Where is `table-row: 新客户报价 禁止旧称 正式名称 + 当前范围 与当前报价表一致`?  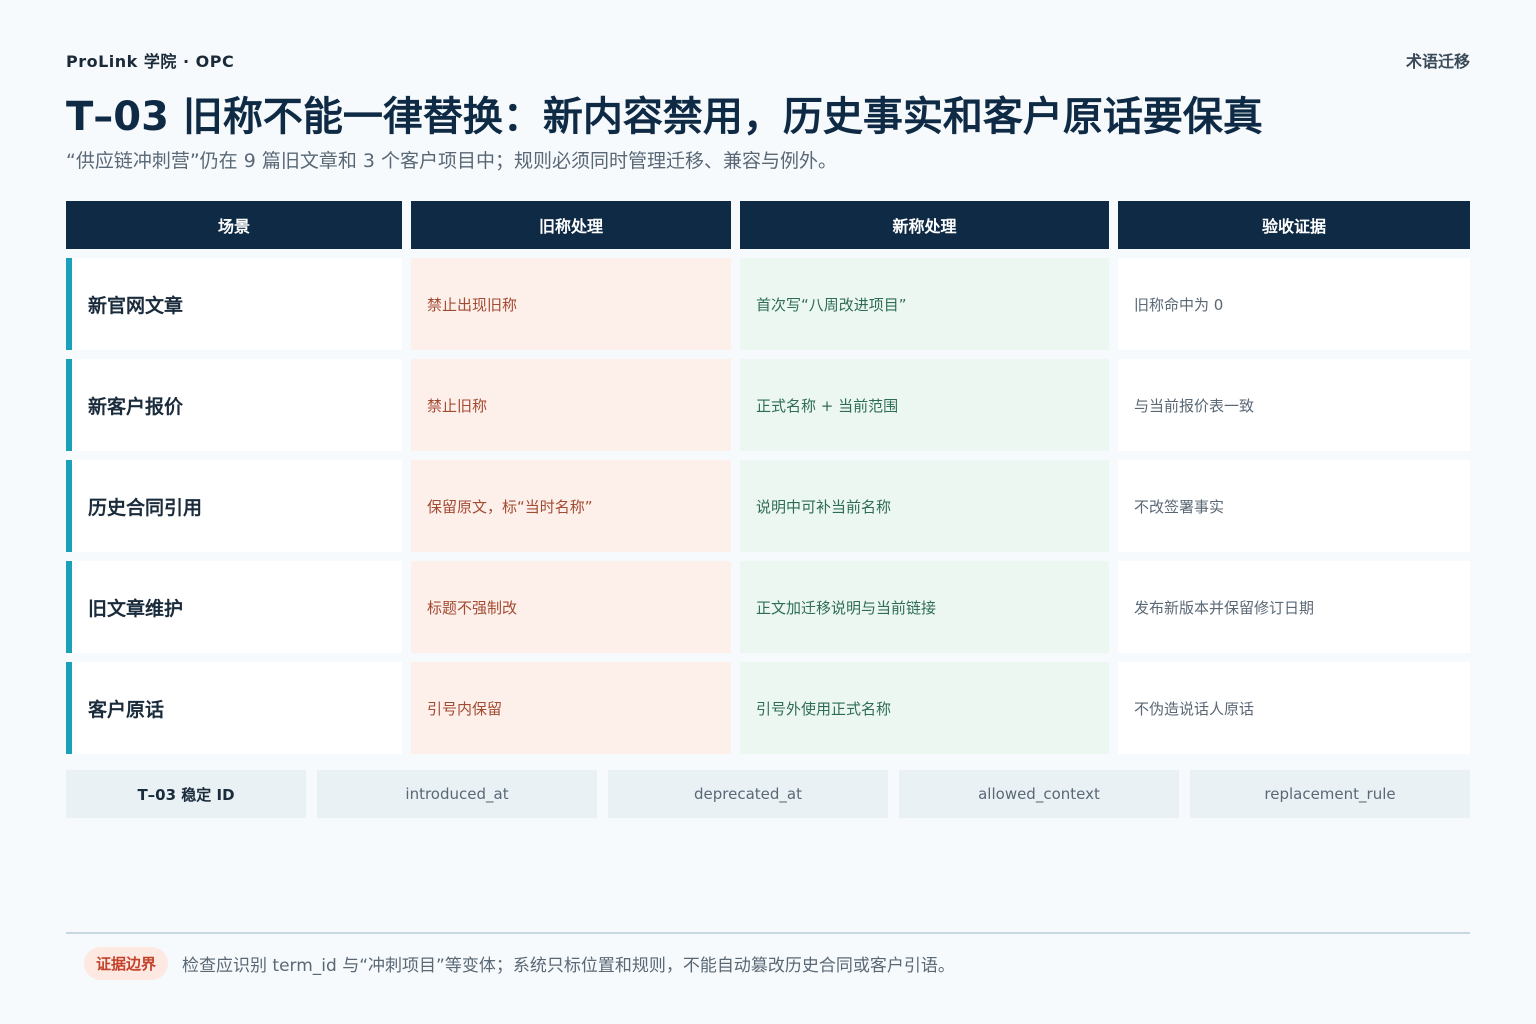 table-row: 新客户报价 禁止旧称 正式名称 + 当前范围 与当前报价表一致 is located at coordinates (768, 405).